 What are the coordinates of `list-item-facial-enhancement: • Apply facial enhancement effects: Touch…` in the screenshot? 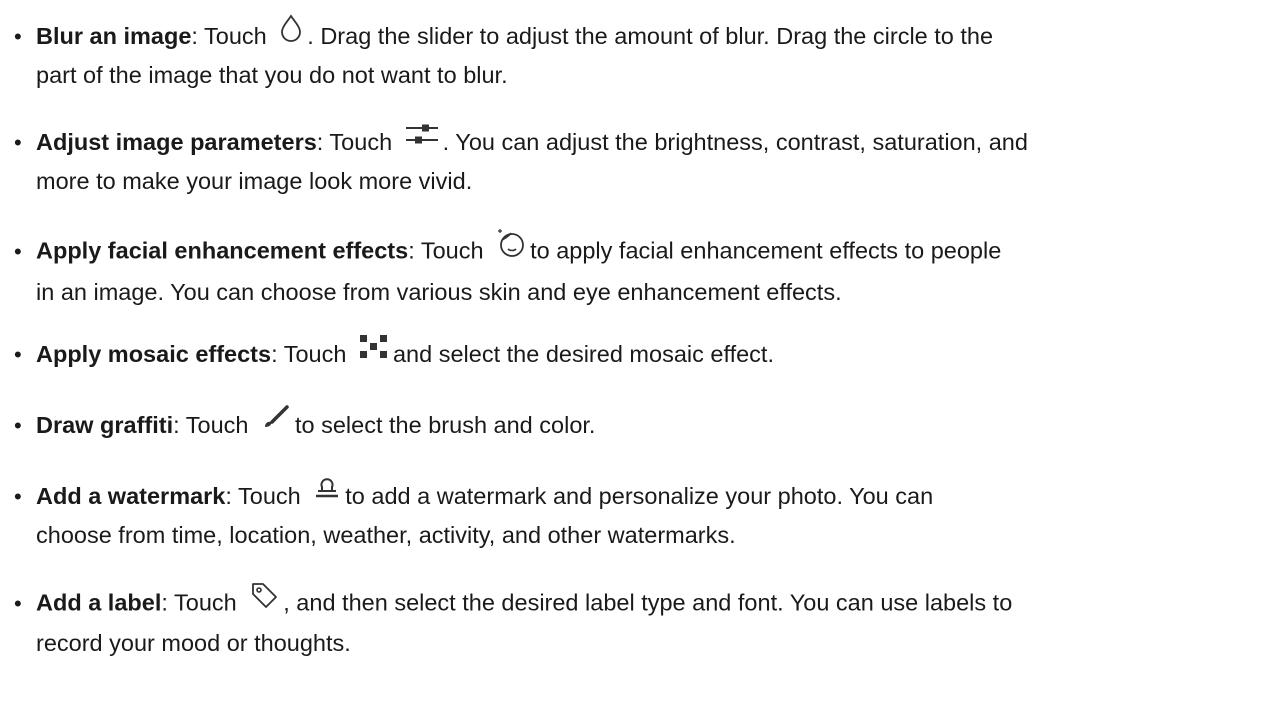 It's located at (634, 270).